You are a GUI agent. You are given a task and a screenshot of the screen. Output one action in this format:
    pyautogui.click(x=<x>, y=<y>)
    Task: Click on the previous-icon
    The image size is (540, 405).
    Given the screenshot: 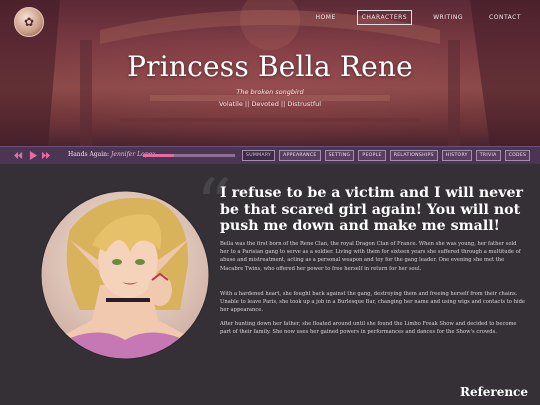 What is the action you would take?
    pyautogui.click(x=18, y=155)
    